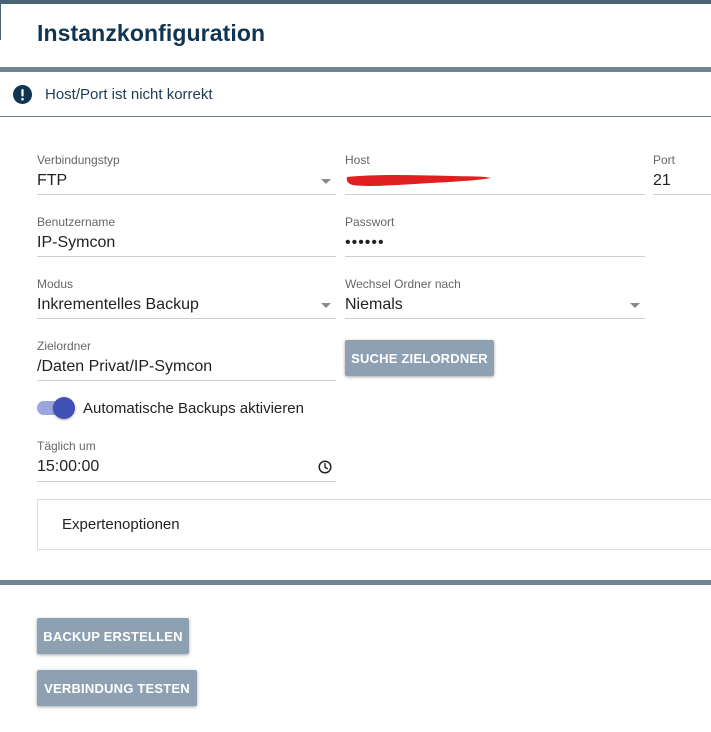  Describe the element at coordinates (355, 69) in the screenshot. I see `header-divider` at that location.